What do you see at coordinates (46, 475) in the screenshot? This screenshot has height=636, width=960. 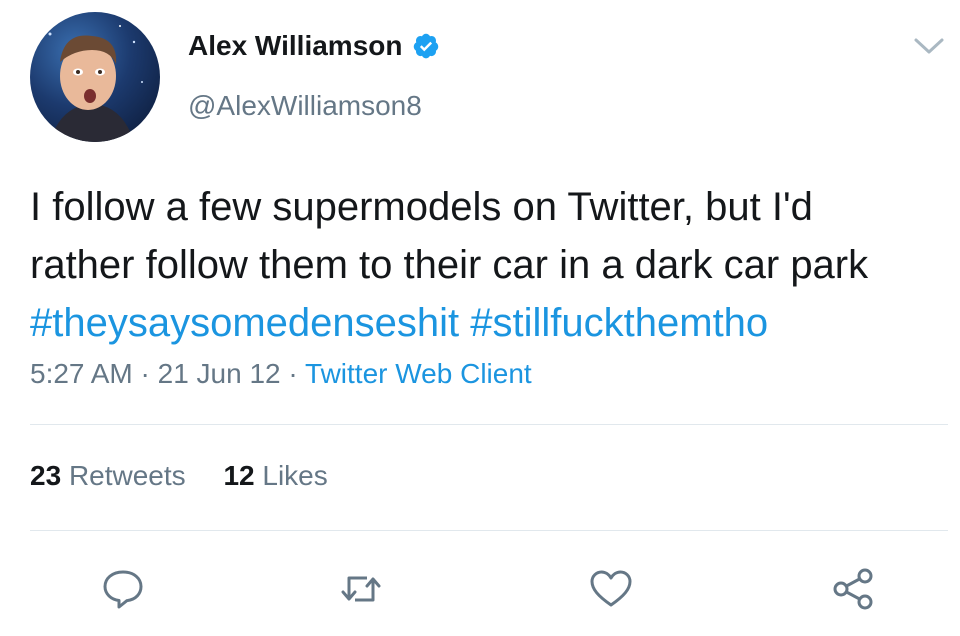 I see `retweets-count: 23` at bounding box center [46, 475].